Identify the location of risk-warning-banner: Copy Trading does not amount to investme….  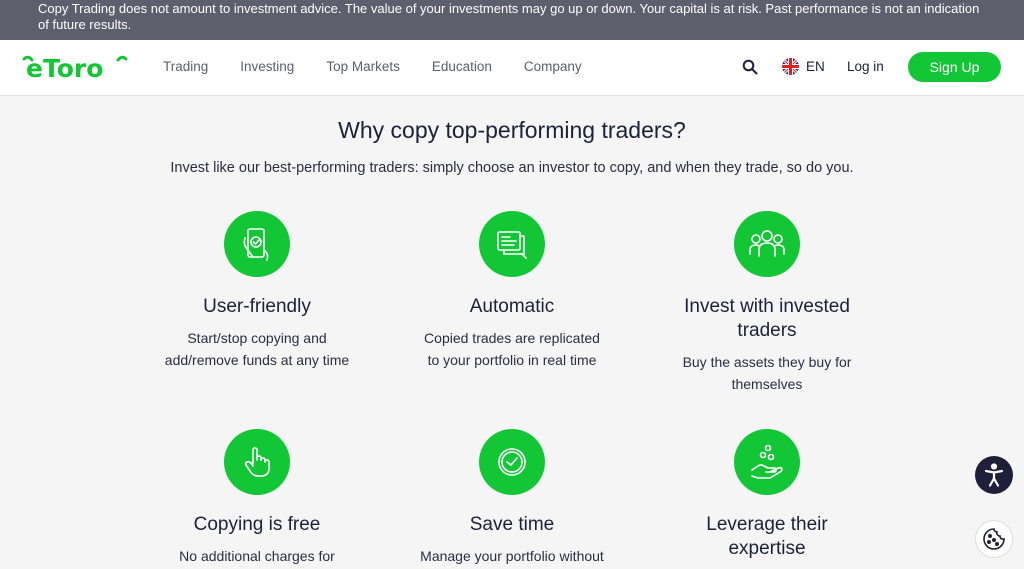
(512, 20).